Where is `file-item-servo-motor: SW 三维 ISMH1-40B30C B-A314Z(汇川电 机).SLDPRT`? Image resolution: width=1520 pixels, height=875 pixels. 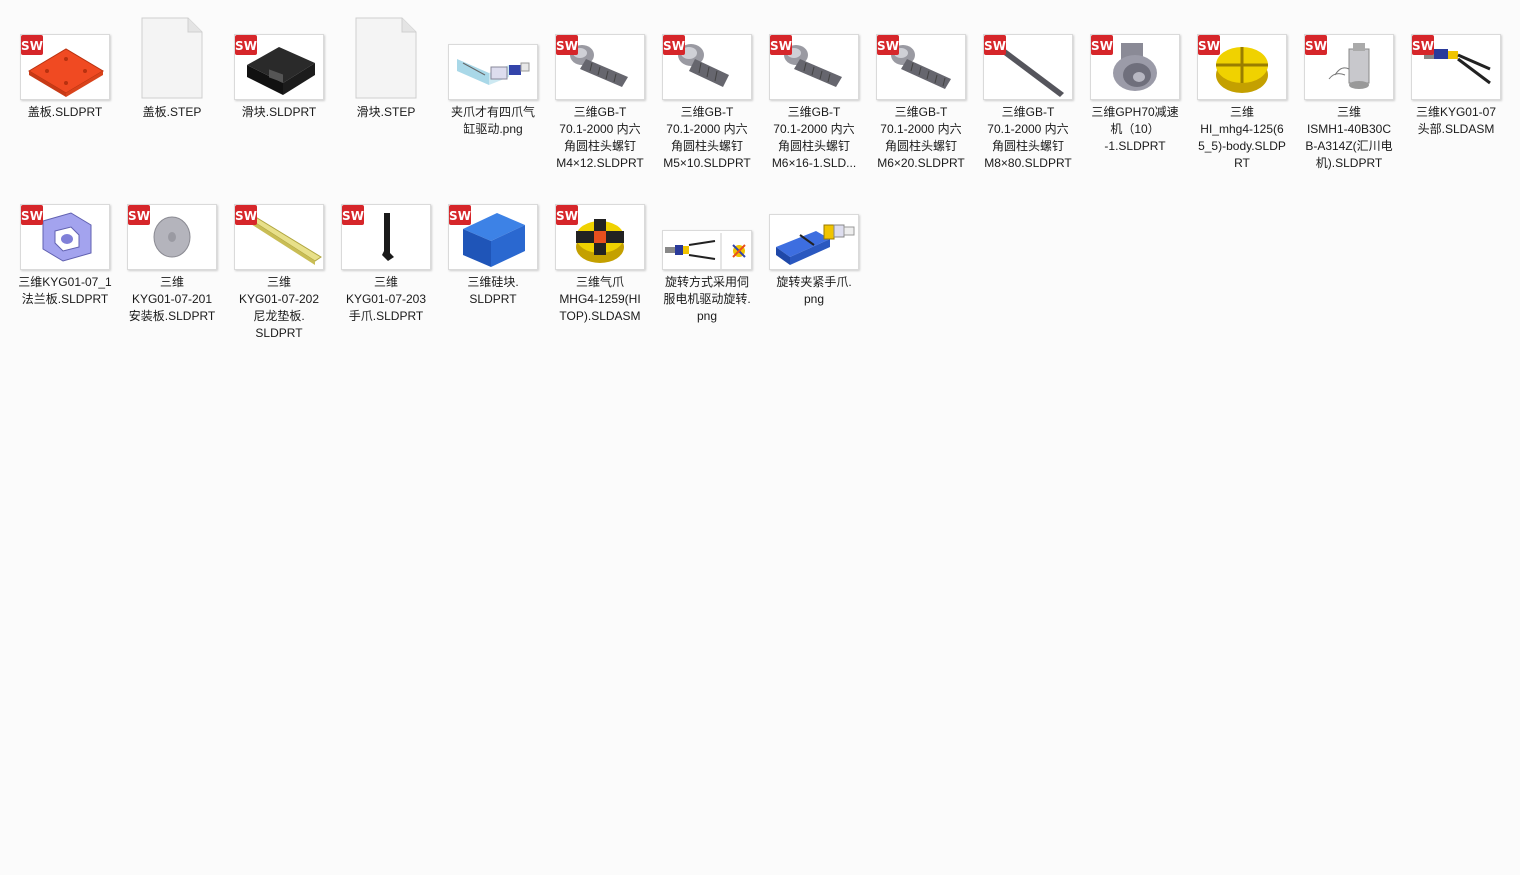
file-item-servo-motor: SW 三维 ISMH1-40B30C B-A314Z(汇川电 机).SLDPRT is located at coordinates (1349, 91).